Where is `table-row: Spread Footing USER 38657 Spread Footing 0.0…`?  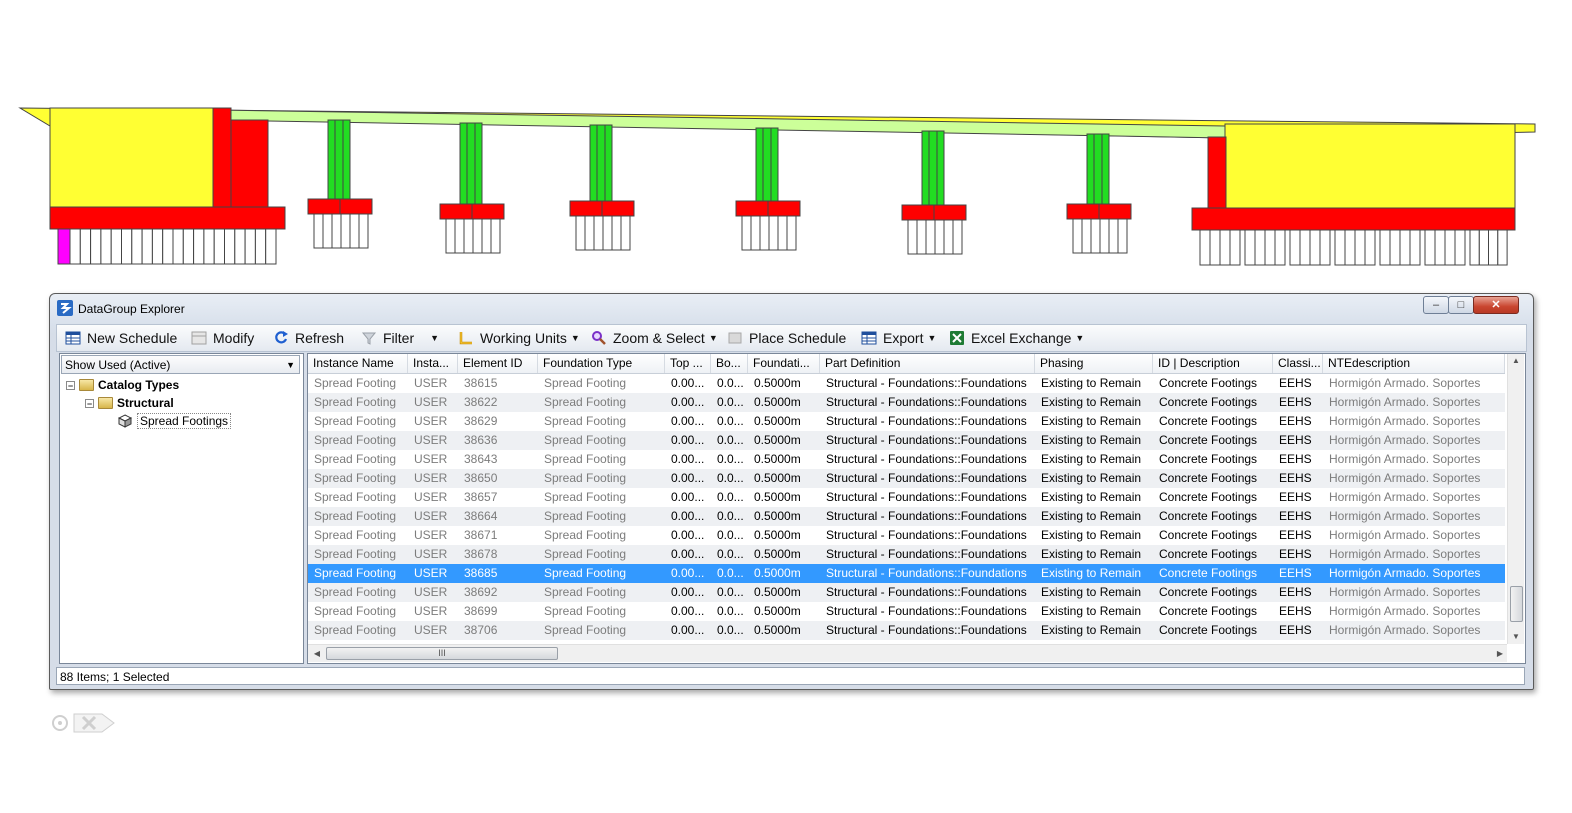
table-row: Spread Footing USER 38657 Spread Footing 0.0… is located at coordinates (906, 497).